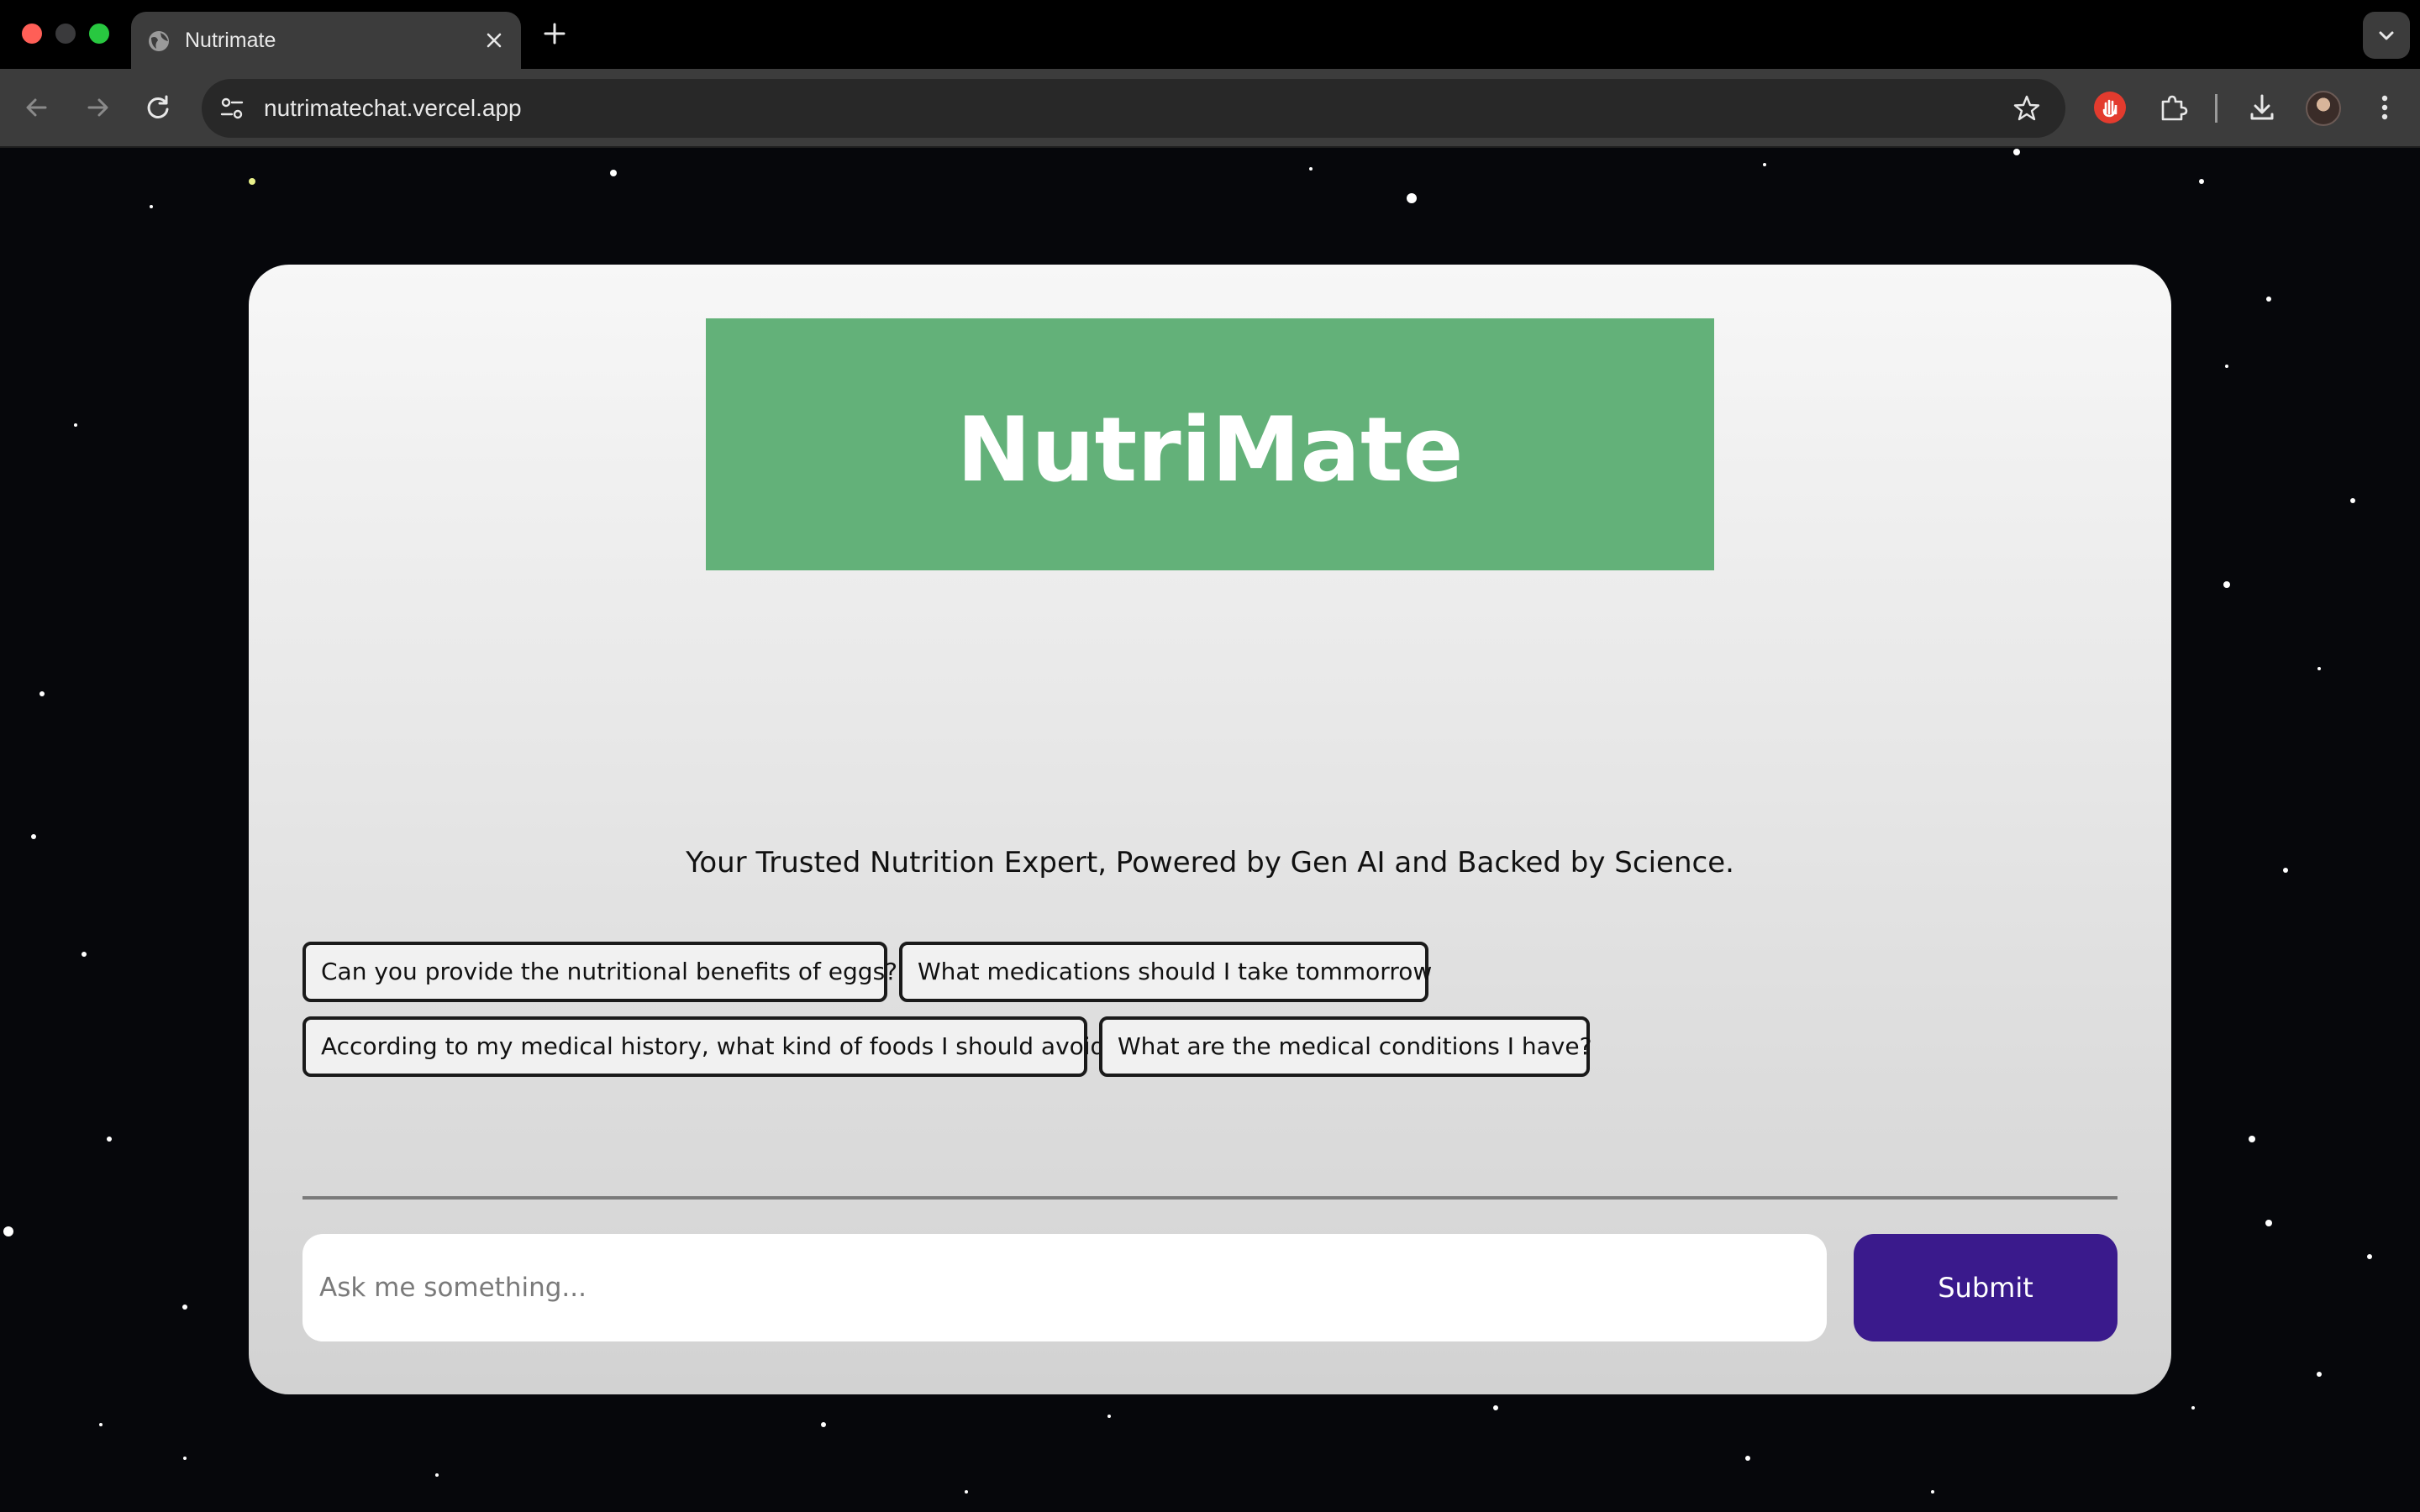  Describe the element at coordinates (393, 108) in the screenshot. I see `url-text: nutrimatechat.vercel.app` at that location.